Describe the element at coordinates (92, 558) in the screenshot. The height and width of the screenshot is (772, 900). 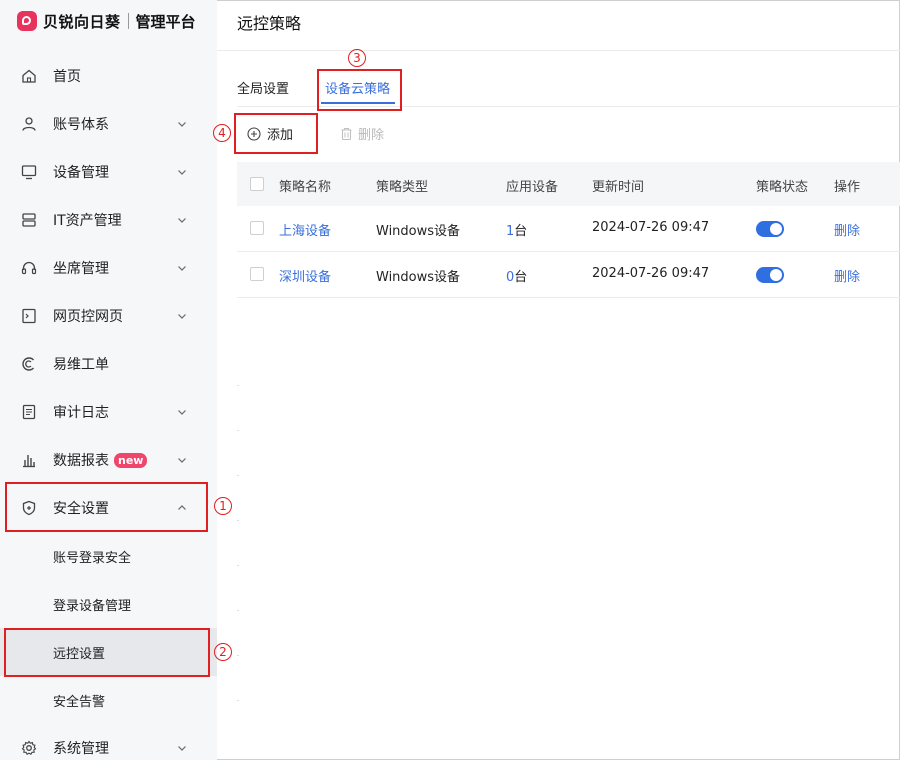
I see `sidebar-subitem-label: 账号登录安全` at that location.